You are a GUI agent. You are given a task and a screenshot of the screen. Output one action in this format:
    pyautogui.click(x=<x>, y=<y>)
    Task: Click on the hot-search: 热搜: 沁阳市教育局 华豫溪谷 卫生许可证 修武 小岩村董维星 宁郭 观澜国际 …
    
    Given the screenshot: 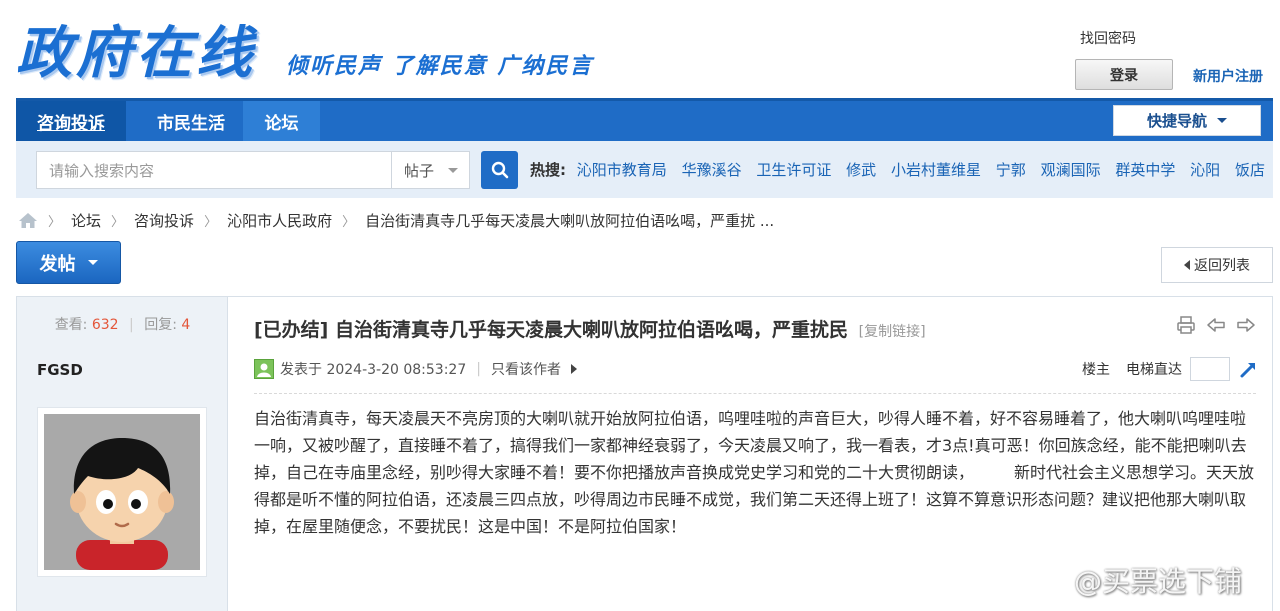 What is the action you would take?
    pyautogui.click(x=902, y=169)
    